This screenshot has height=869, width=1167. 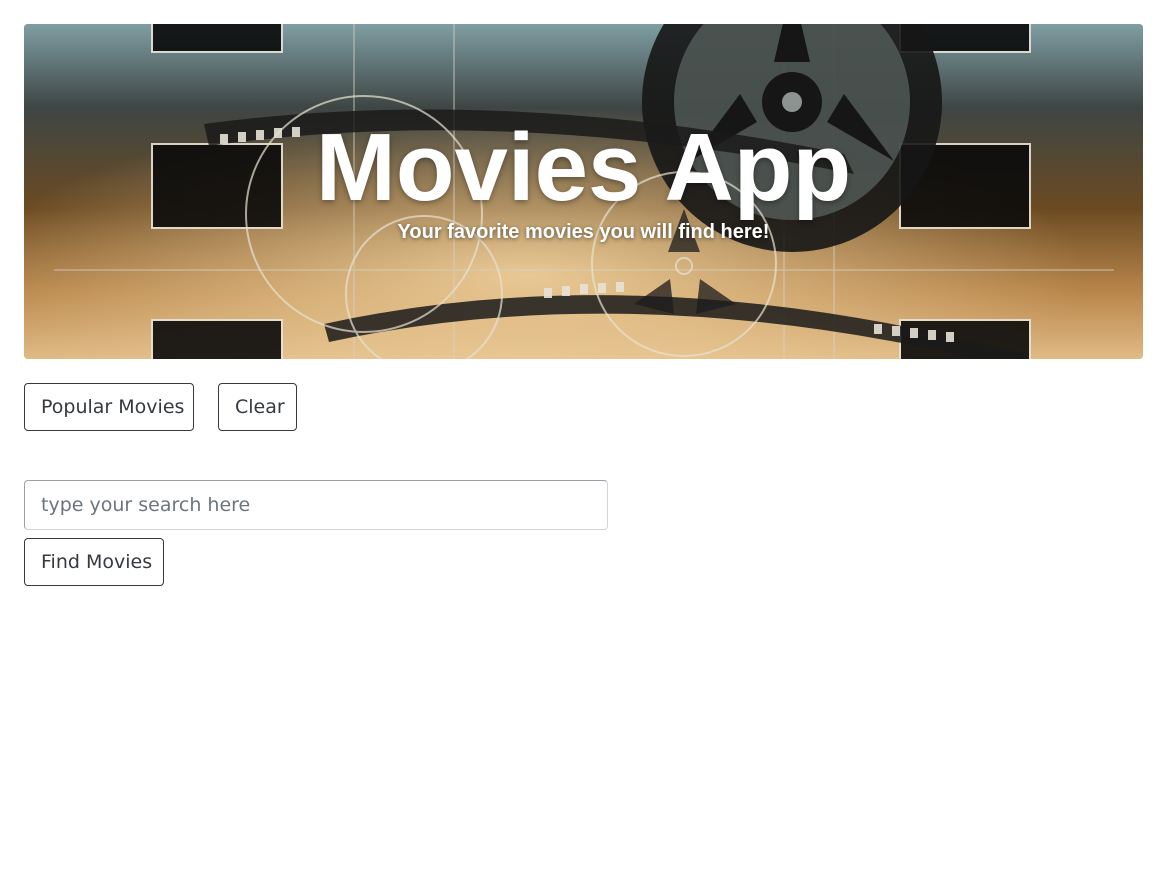 I want to click on find-movies-button: Find Movies, so click(x=94, y=562).